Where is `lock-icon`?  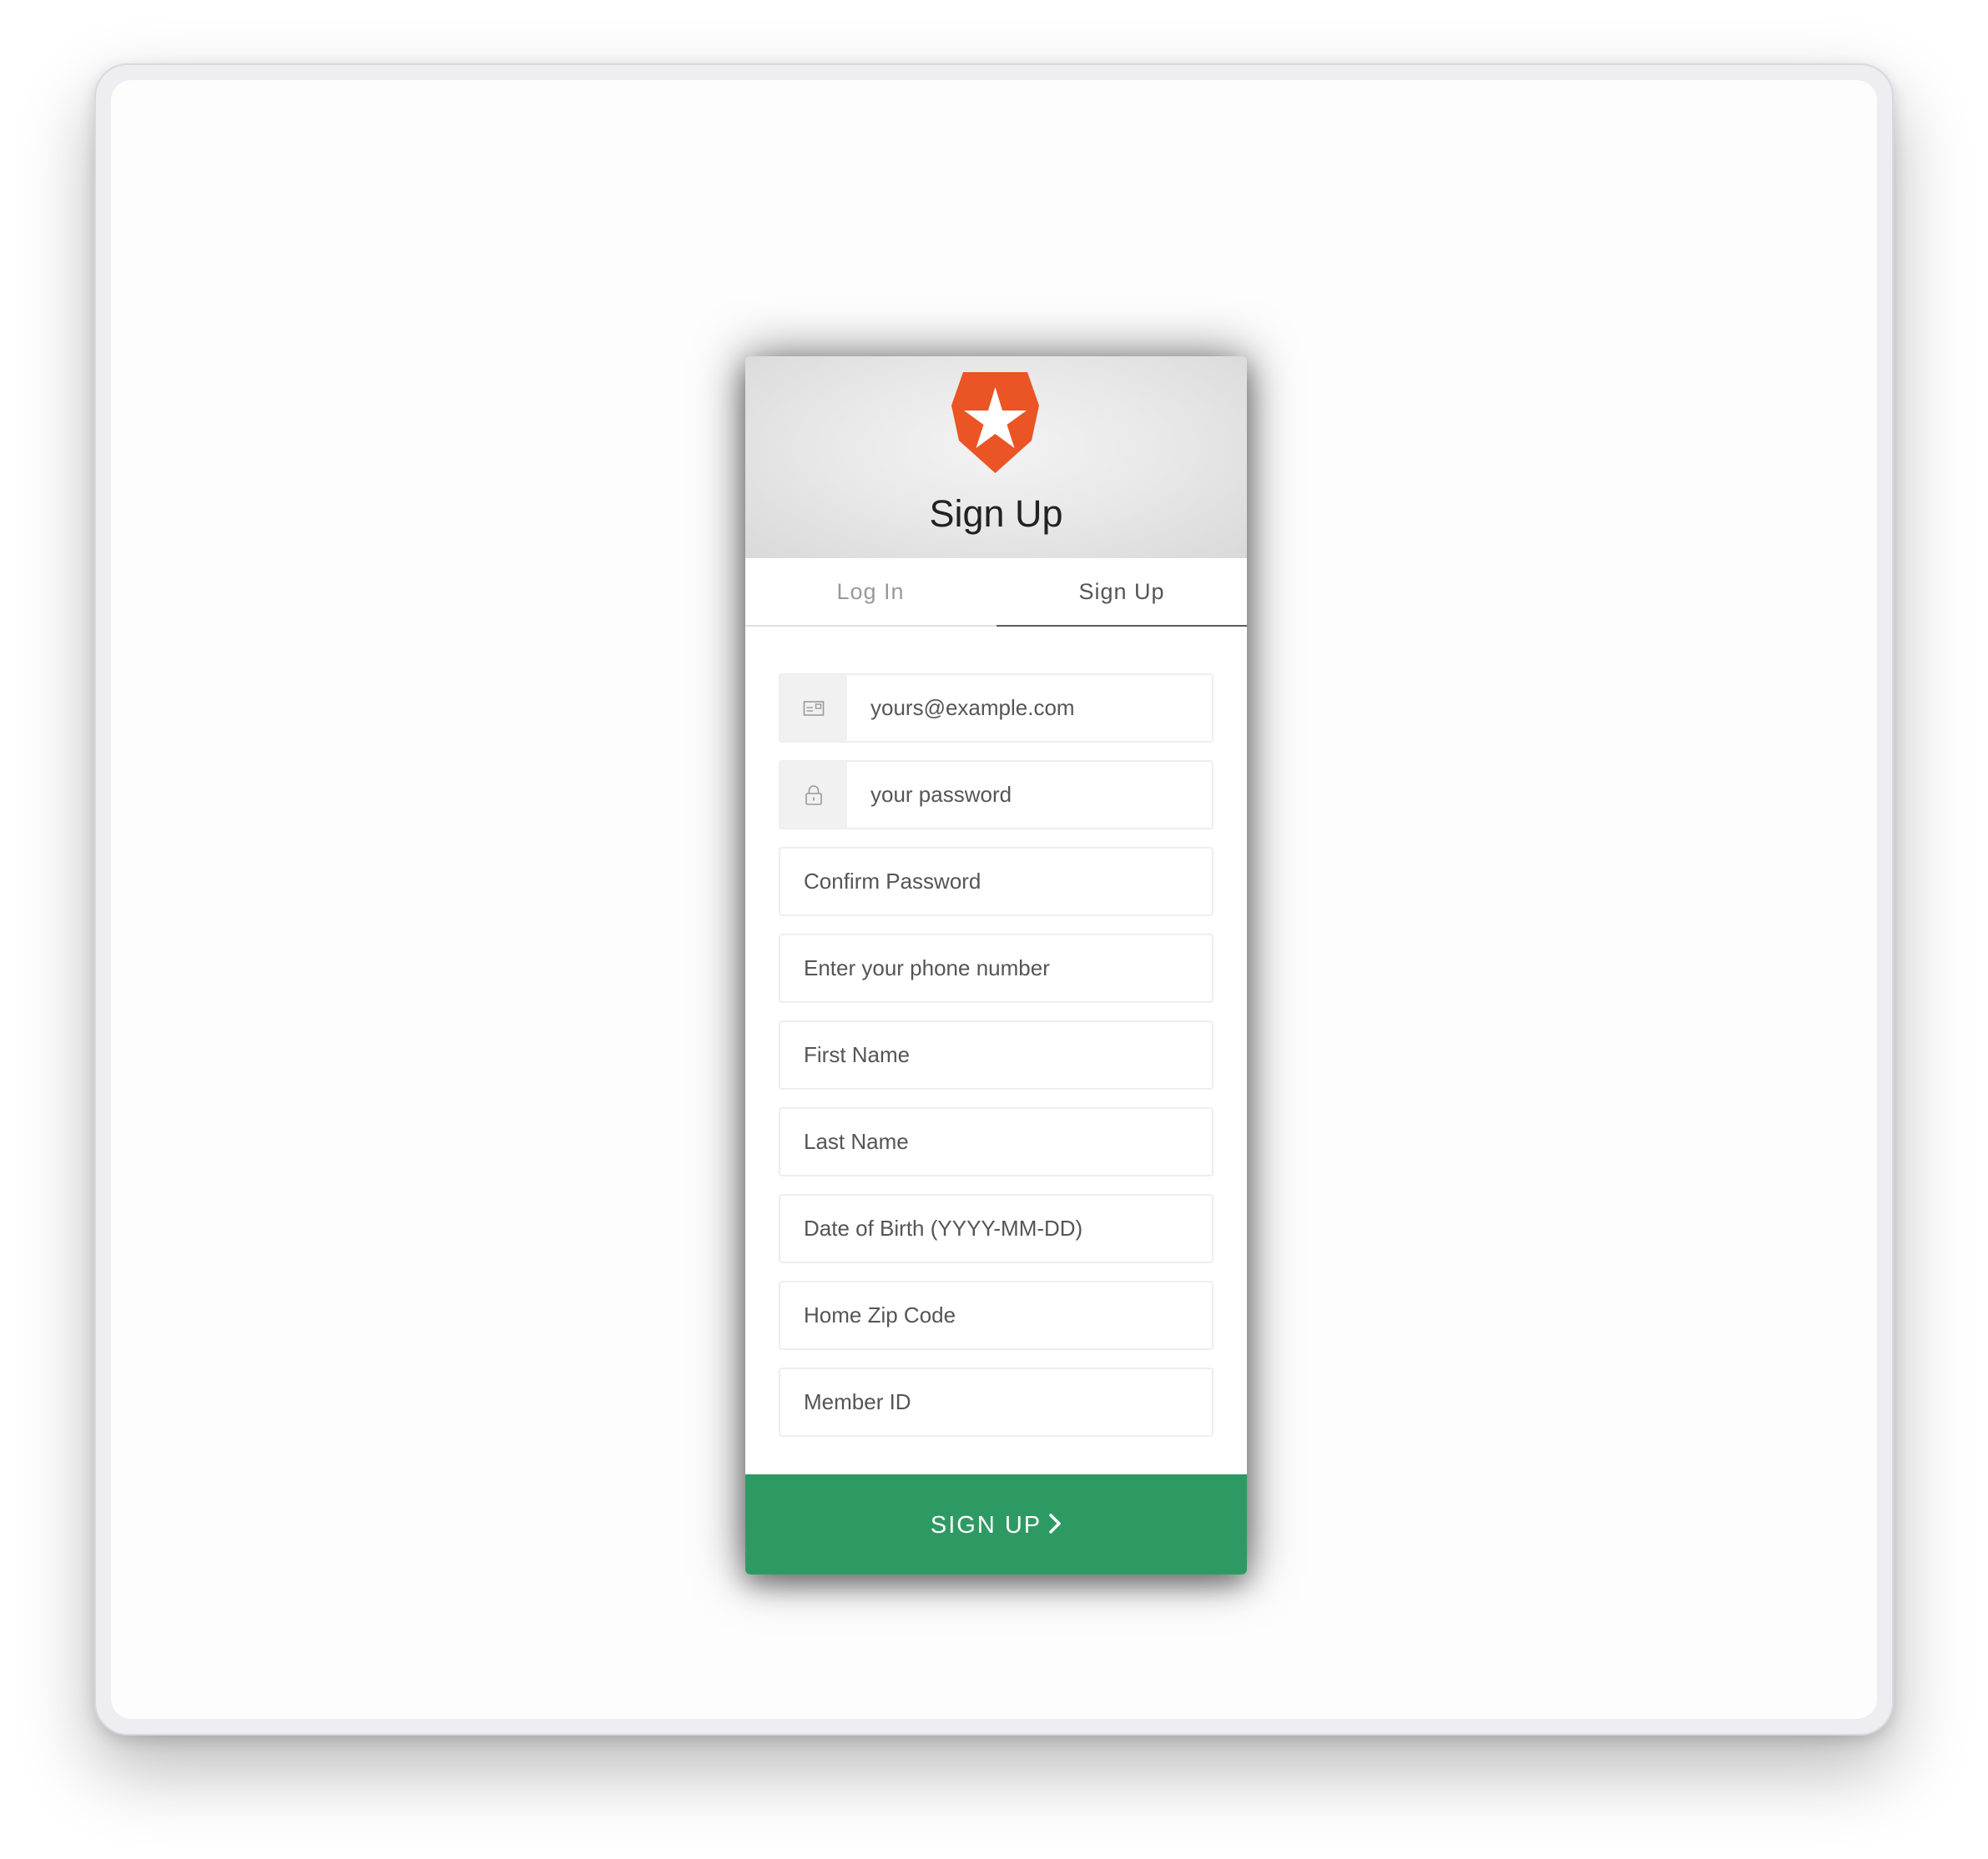
lock-icon is located at coordinates (813, 795).